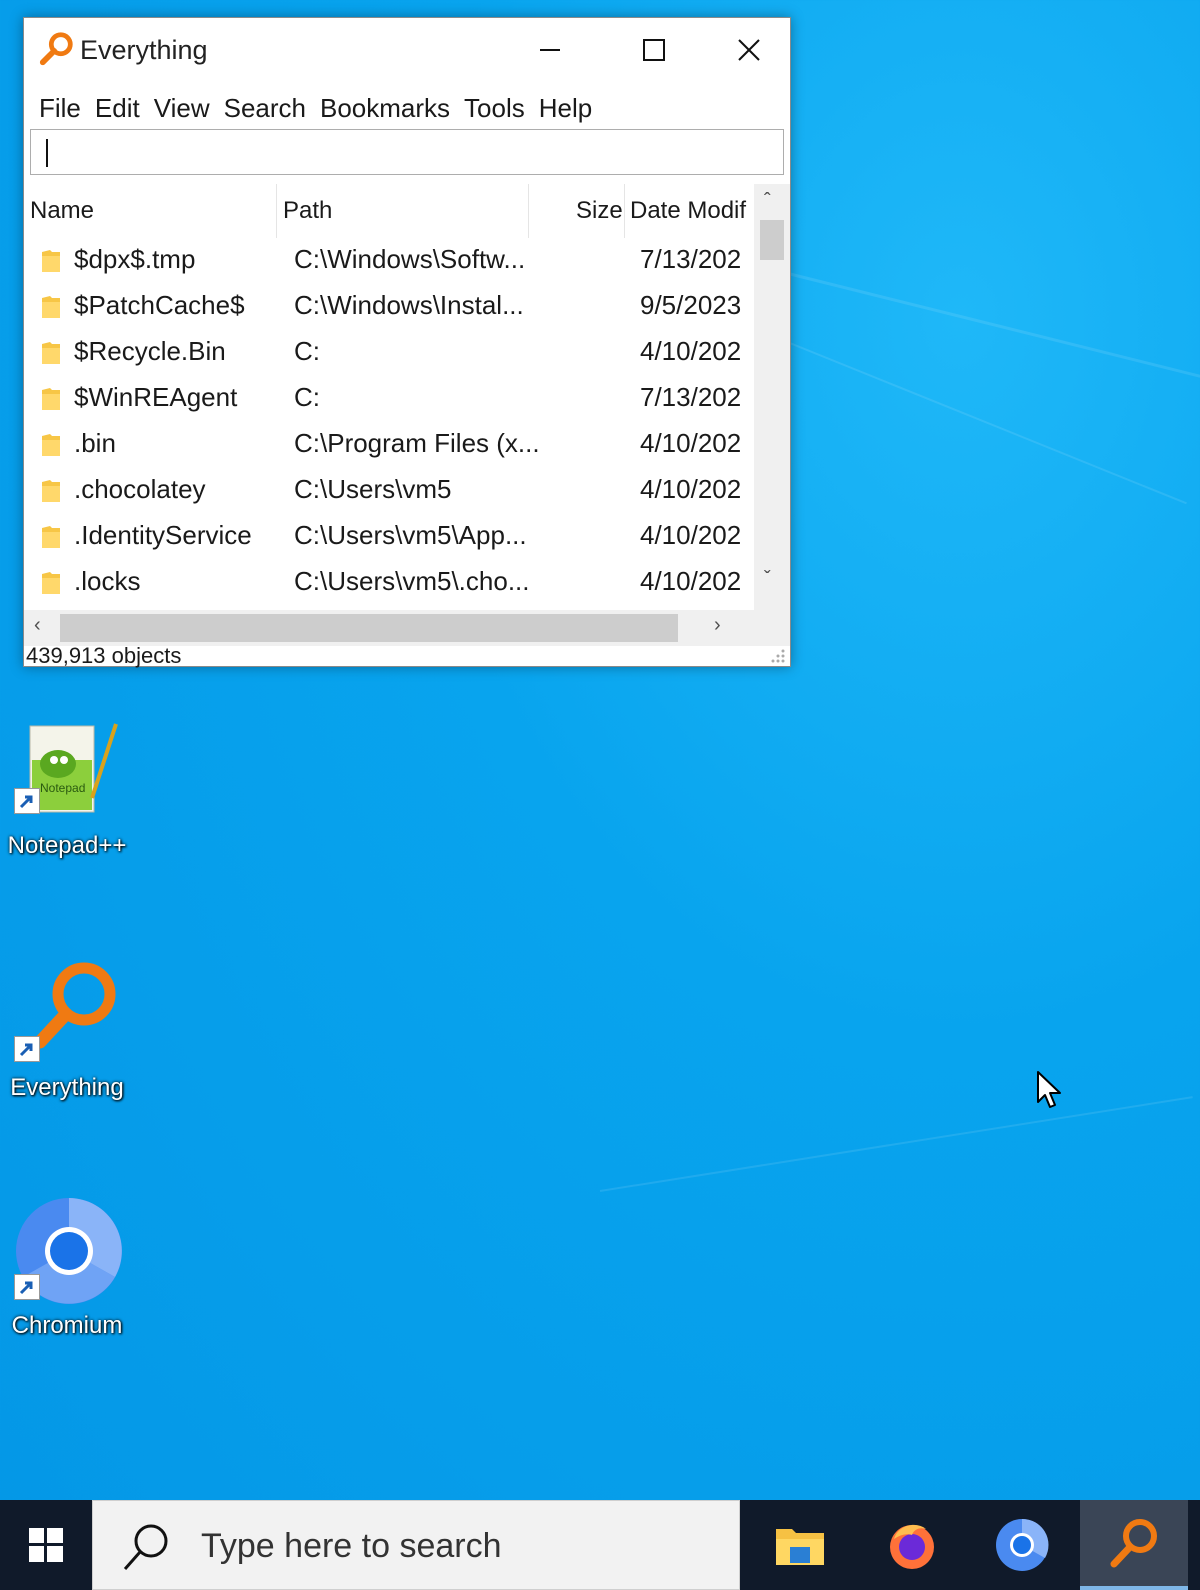  I want to click on text-caret, so click(47, 153).